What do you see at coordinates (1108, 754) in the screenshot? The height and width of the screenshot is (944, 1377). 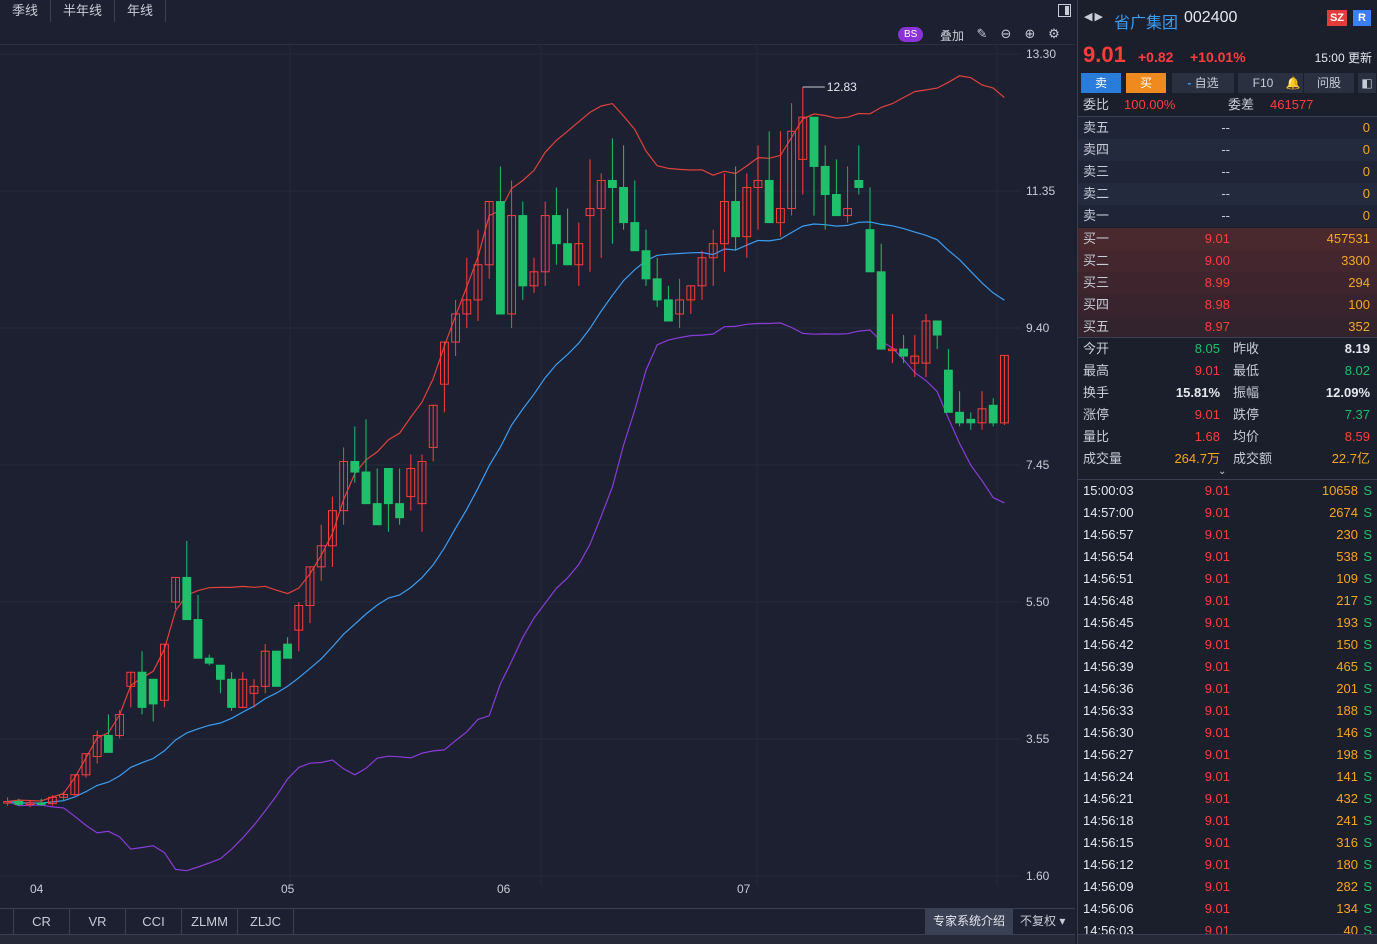 I see `tick-time: 14:56:27` at bounding box center [1108, 754].